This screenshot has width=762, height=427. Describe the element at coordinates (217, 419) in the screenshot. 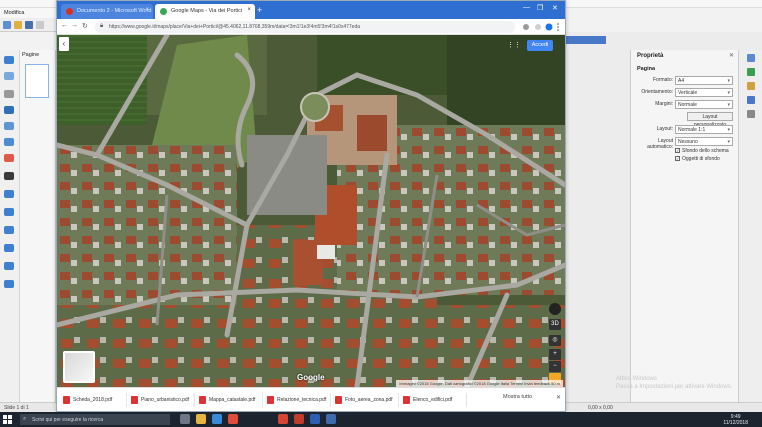

I see `store-icon` at that location.